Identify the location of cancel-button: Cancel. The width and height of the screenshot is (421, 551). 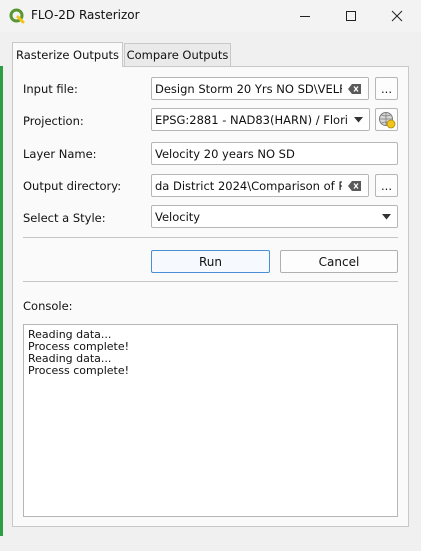
(339, 261).